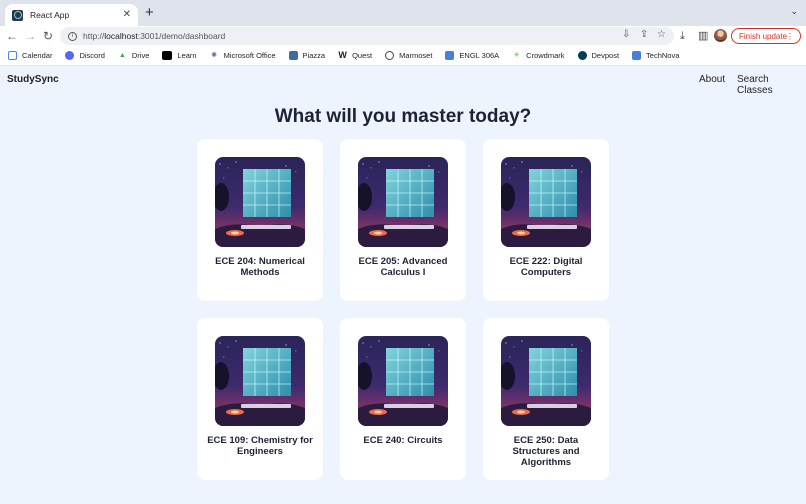  What do you see at coordinates (72, 36) in the screenshot?
I see `info-icon: i` at bounding box center [72, 36].